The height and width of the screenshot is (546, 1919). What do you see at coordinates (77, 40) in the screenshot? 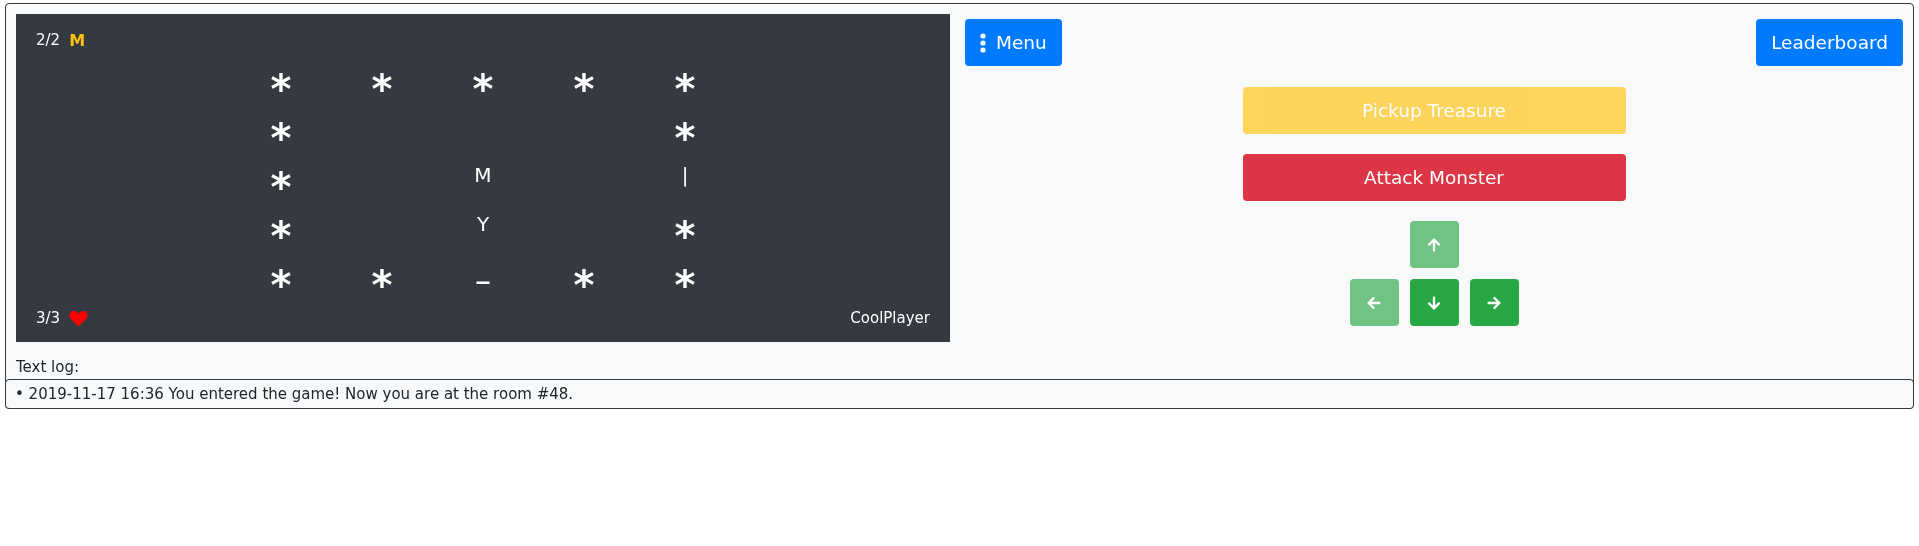
I see `treasure-icon: M` at bounding box center [77, 40].